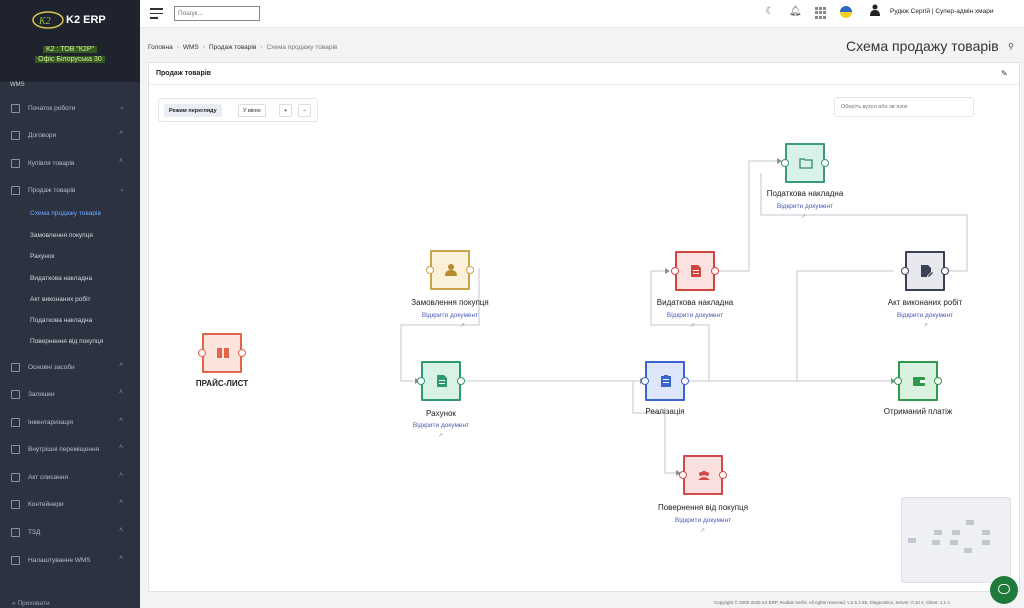 The image size is (1024, 608). Describe the element at coordinates (70, 196) in the screenshot. I see `sidebar-item-sales: Продаж товарів ⌄` at that location.